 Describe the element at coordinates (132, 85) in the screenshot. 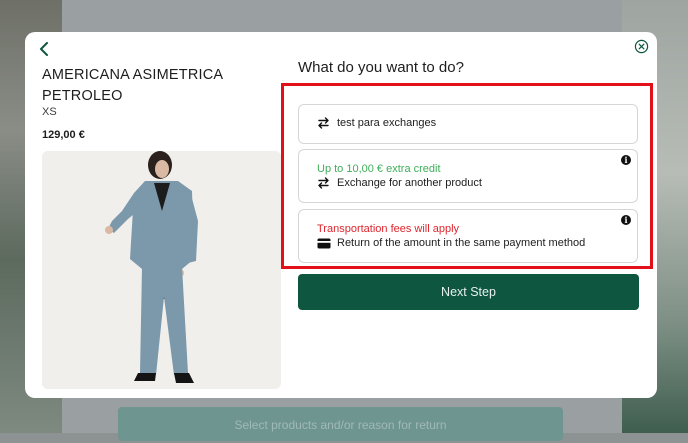

I see `product-title: AMERICANA ASIMETRICA PETROLEO` at that location.